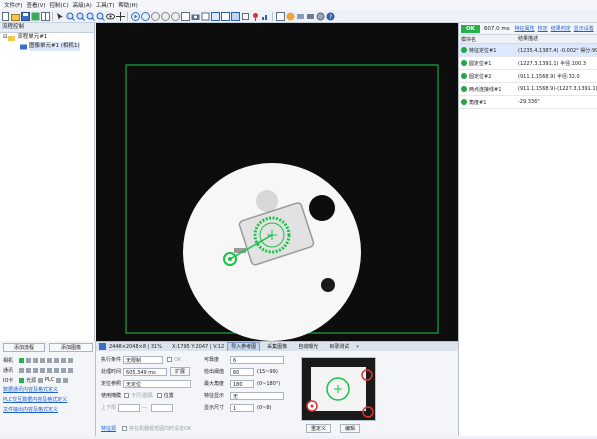 This screenshot has width=597, height=439. Describe the element at coordinates (48, 390) in the screenshot. I see `comm-format-link: 数据通讯内容及格式定义` at that location.